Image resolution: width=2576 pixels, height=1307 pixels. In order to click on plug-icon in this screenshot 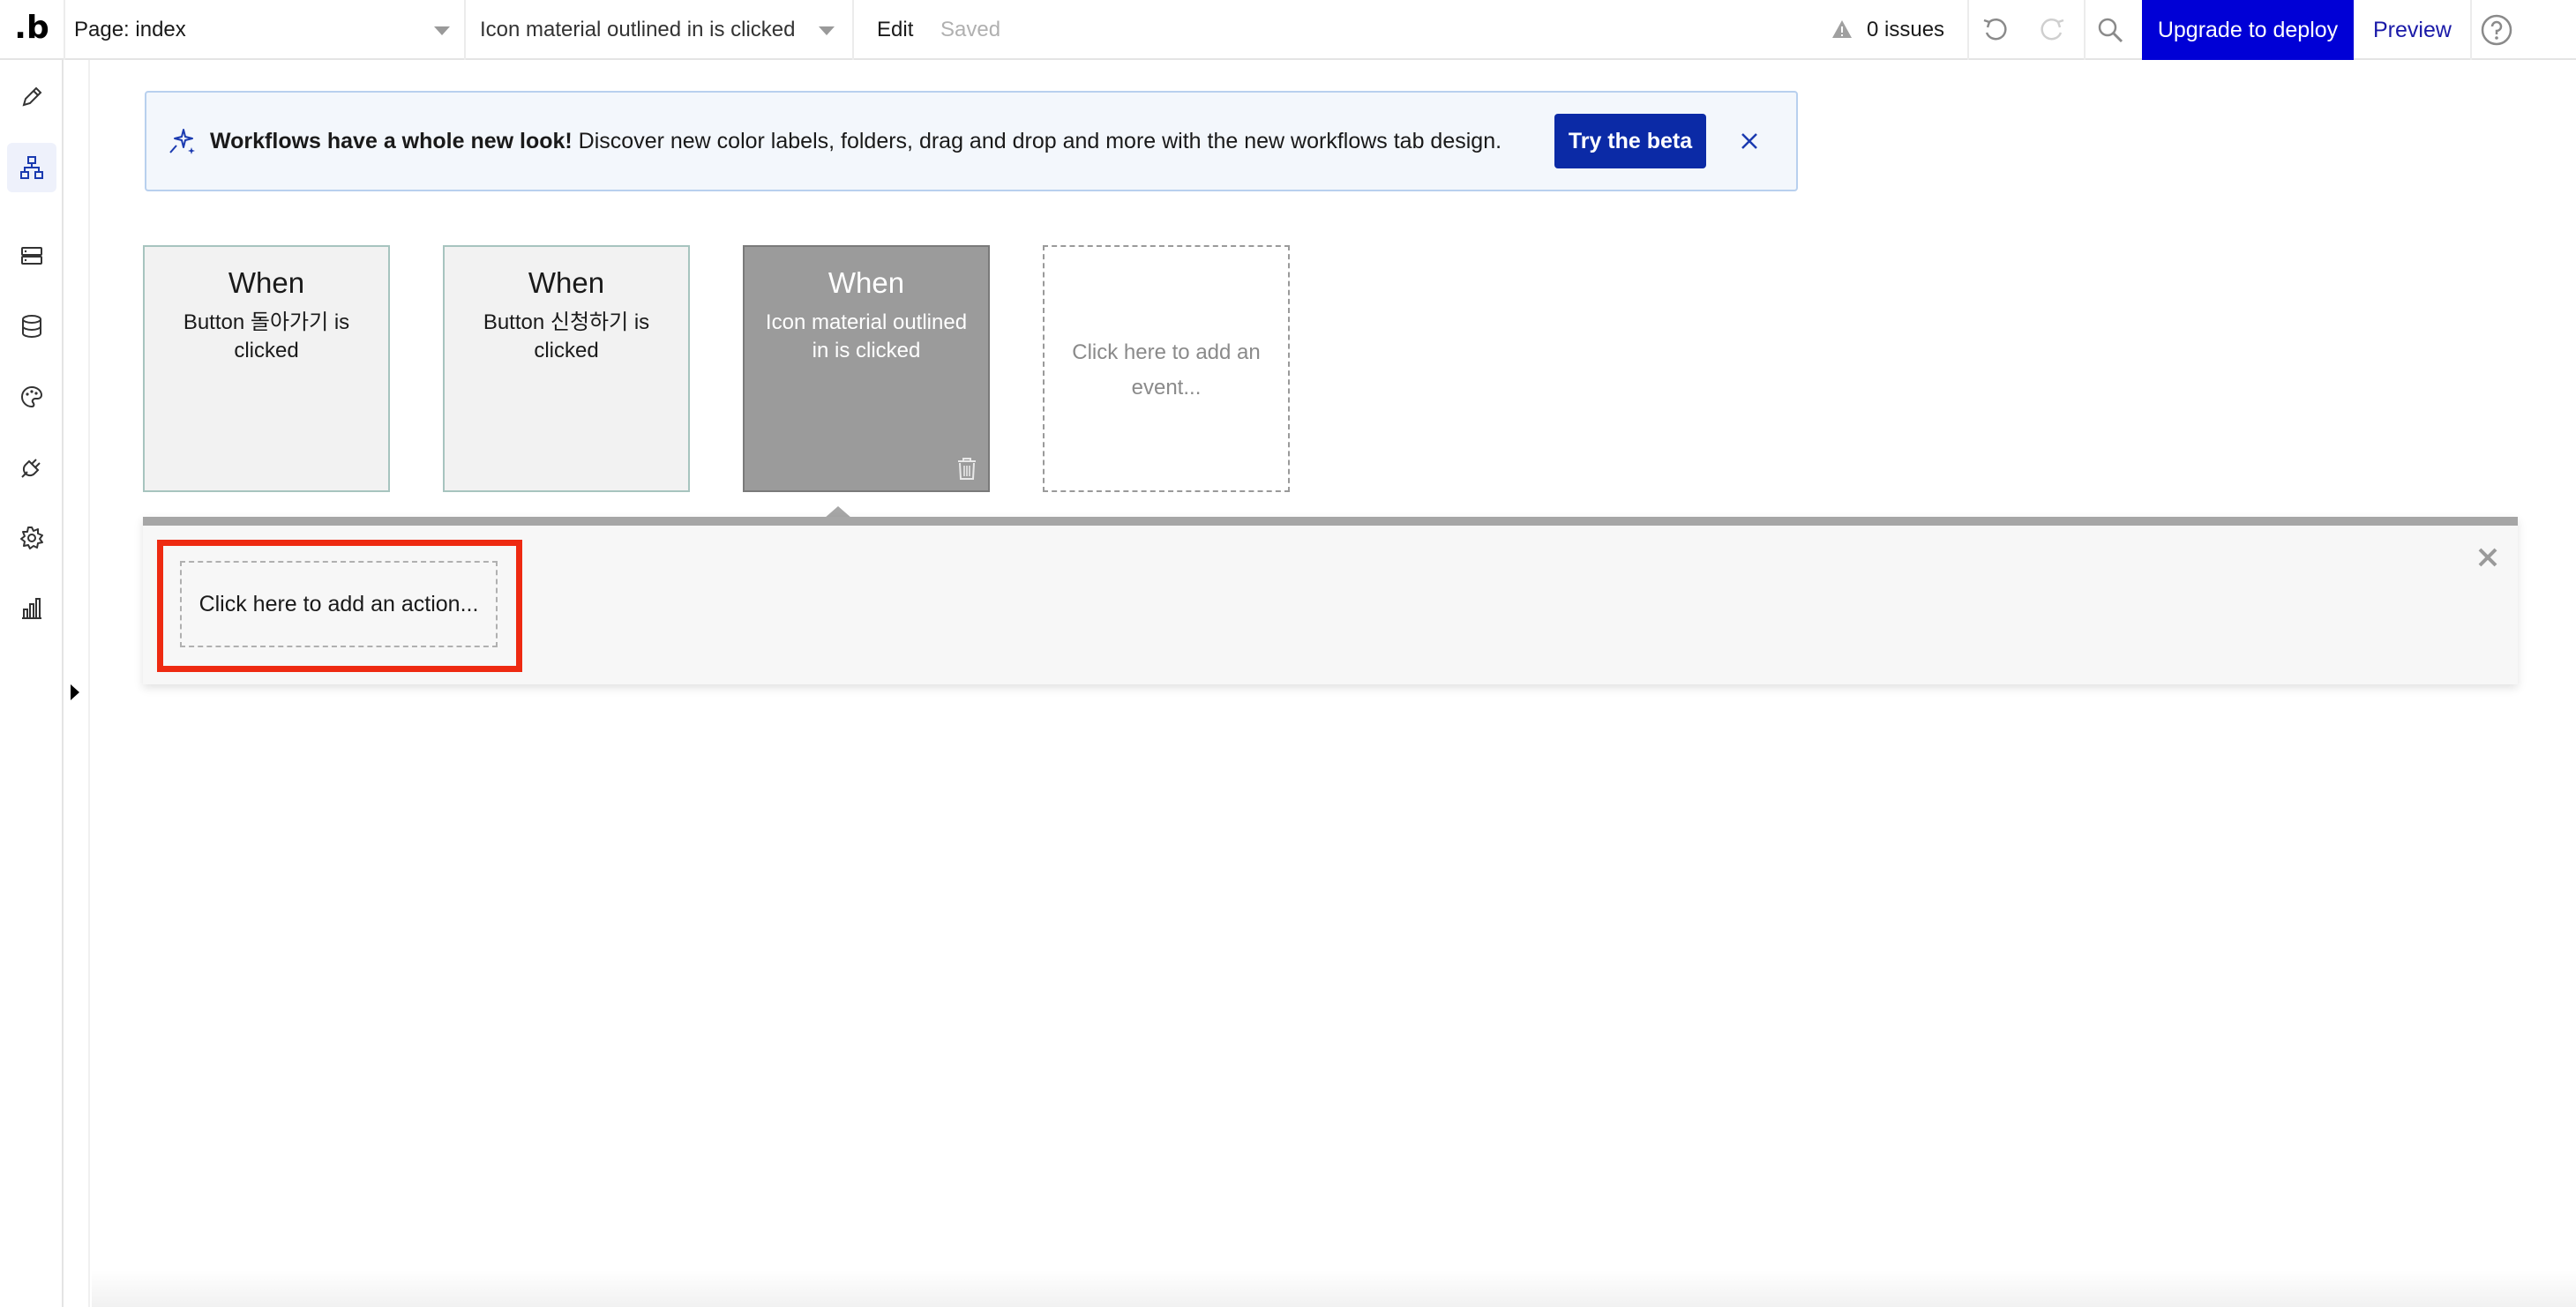, I will do `click(32, 467)`.